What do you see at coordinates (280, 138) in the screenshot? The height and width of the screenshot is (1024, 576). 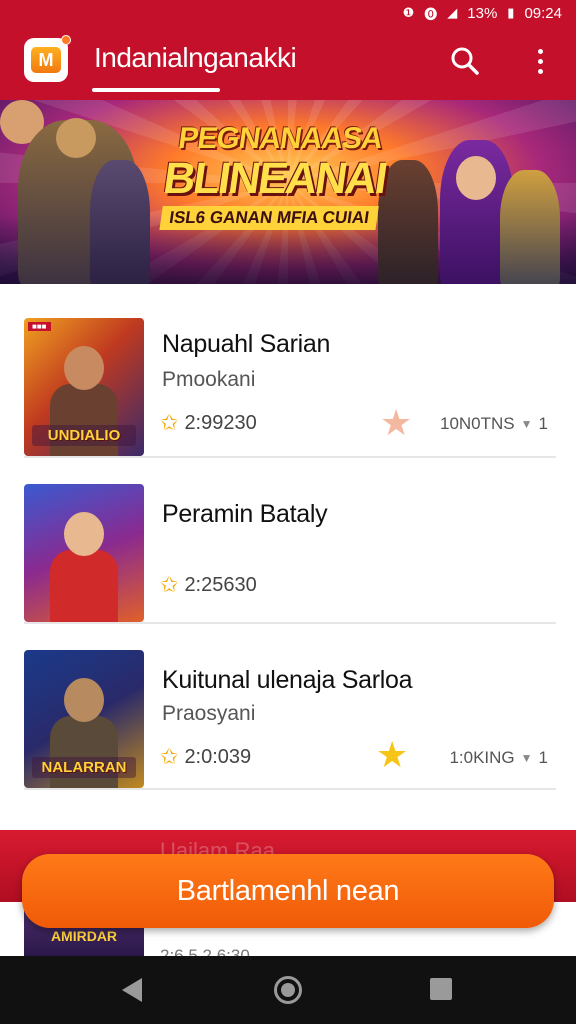 I see `banner-title-line1: PEGNANAASA` at bounding box center [280, 138].